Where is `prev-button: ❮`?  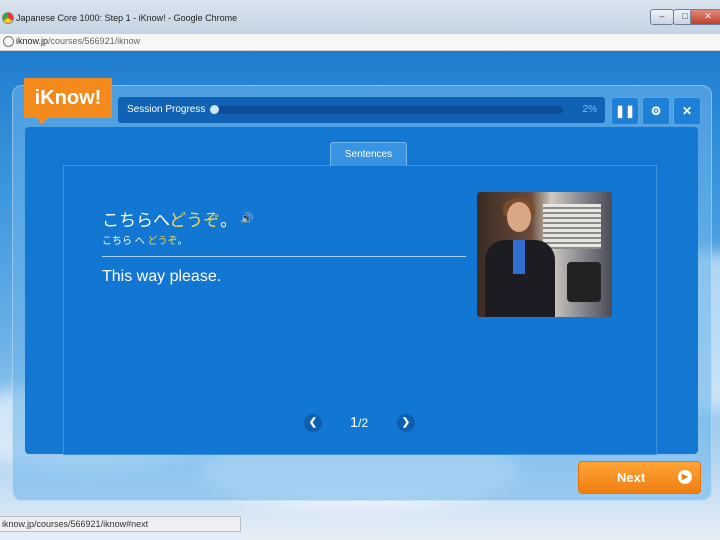
prev-button: ❮ is located at coordinates (313, 423).